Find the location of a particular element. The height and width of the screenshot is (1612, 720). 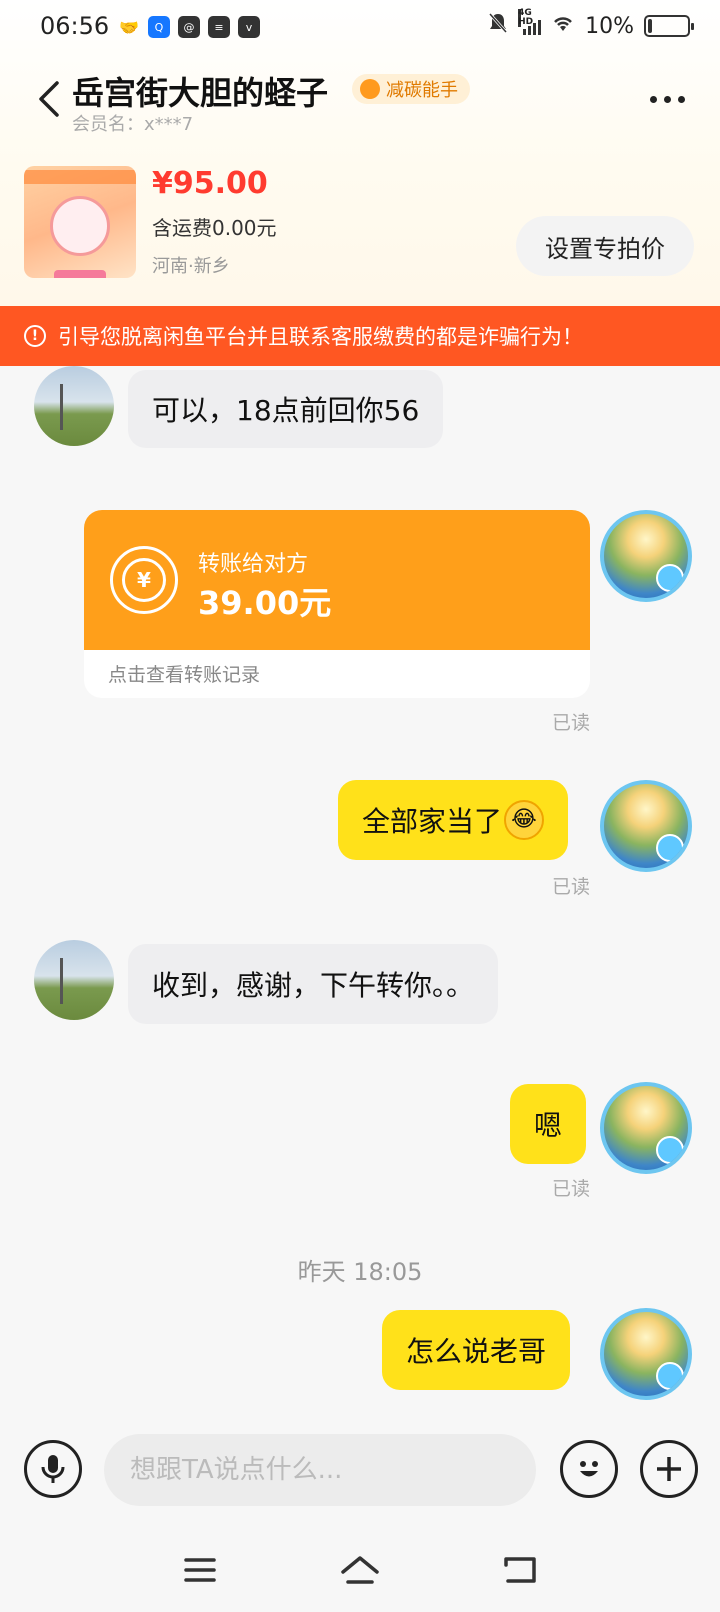

message-bubble-sent: 全部家当了 😂 is located at coordinates (453, 820).